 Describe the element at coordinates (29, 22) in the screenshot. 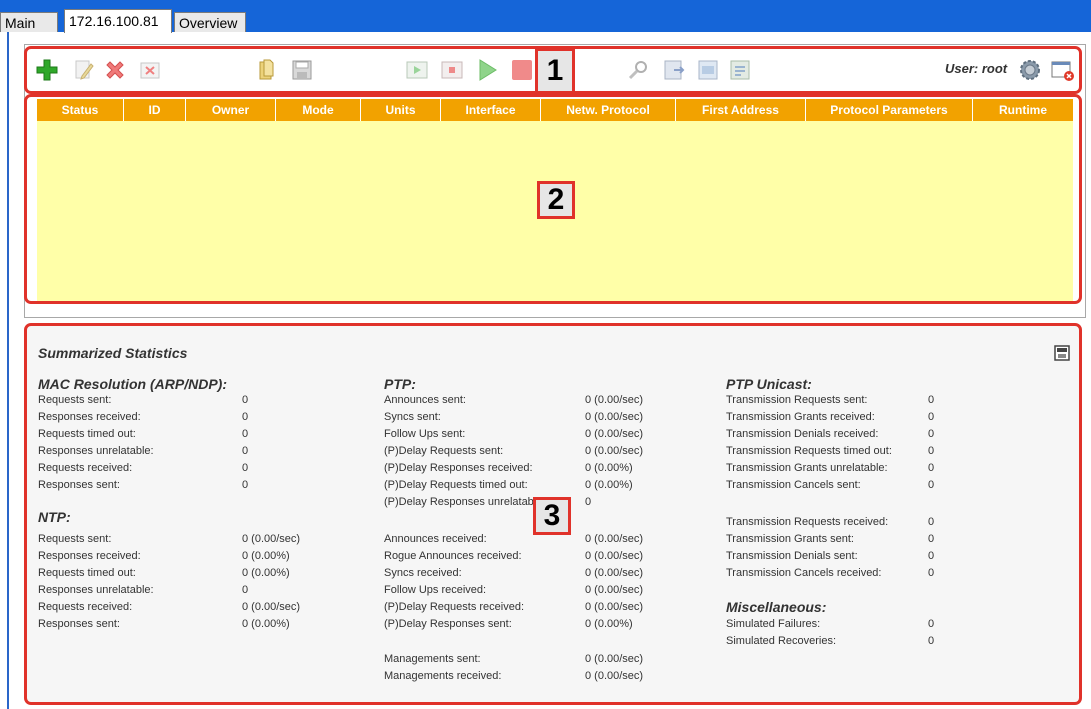

I see `tab-main: Main` at that location.